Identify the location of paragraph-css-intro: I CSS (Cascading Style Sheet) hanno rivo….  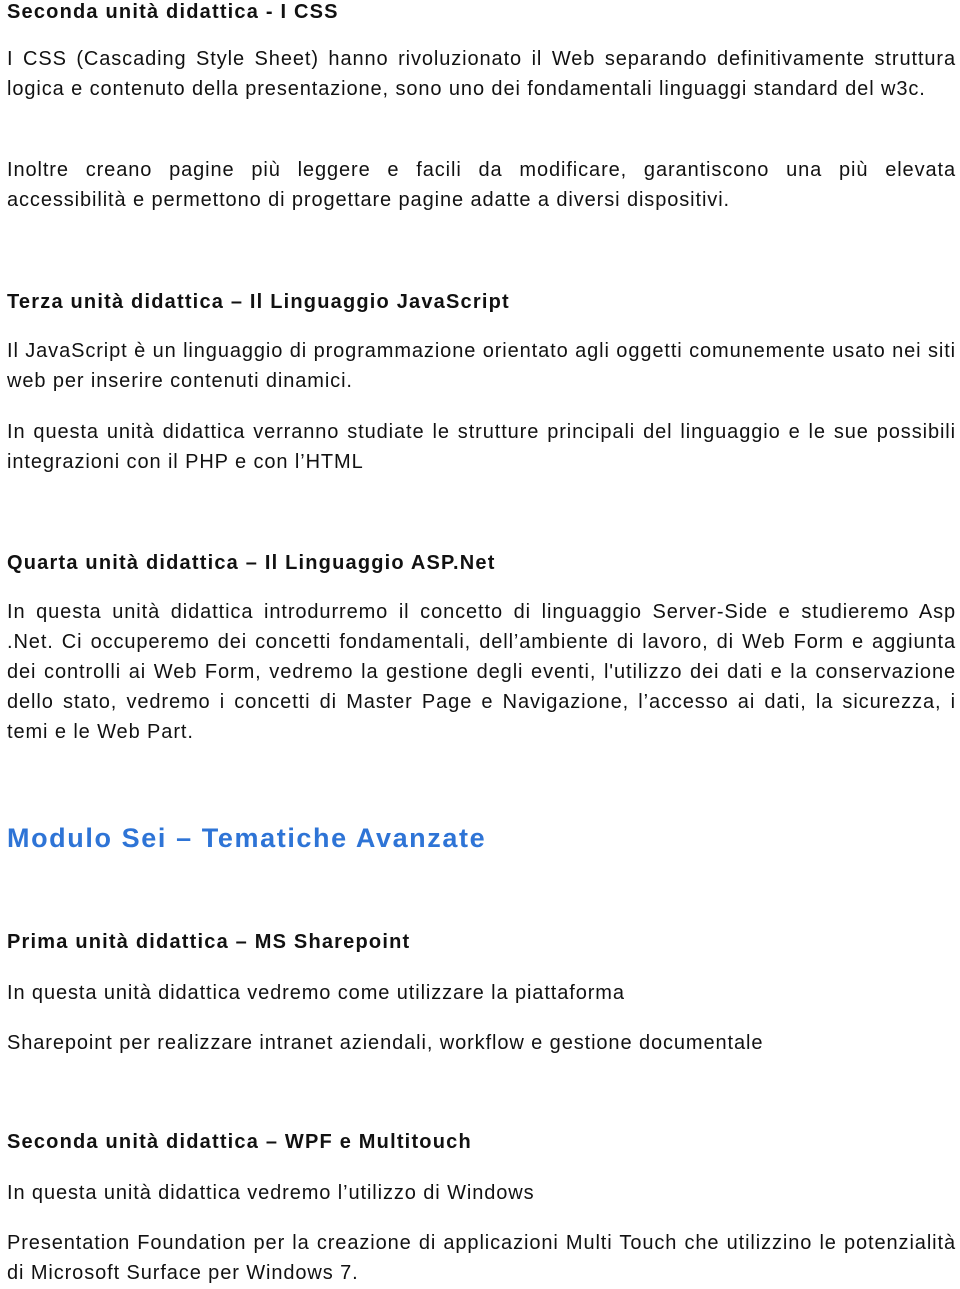
(481, 74).